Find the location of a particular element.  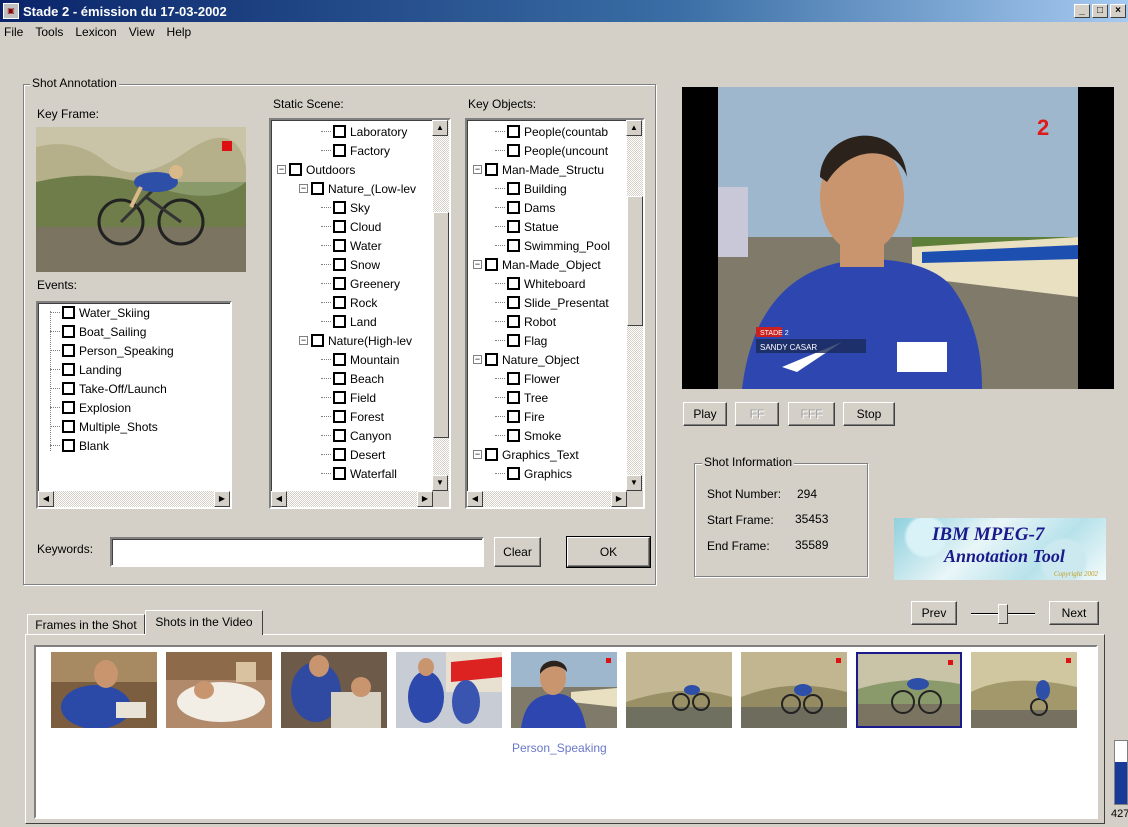

list-item: Boat_Sailing is located at coordinates (98, 331).